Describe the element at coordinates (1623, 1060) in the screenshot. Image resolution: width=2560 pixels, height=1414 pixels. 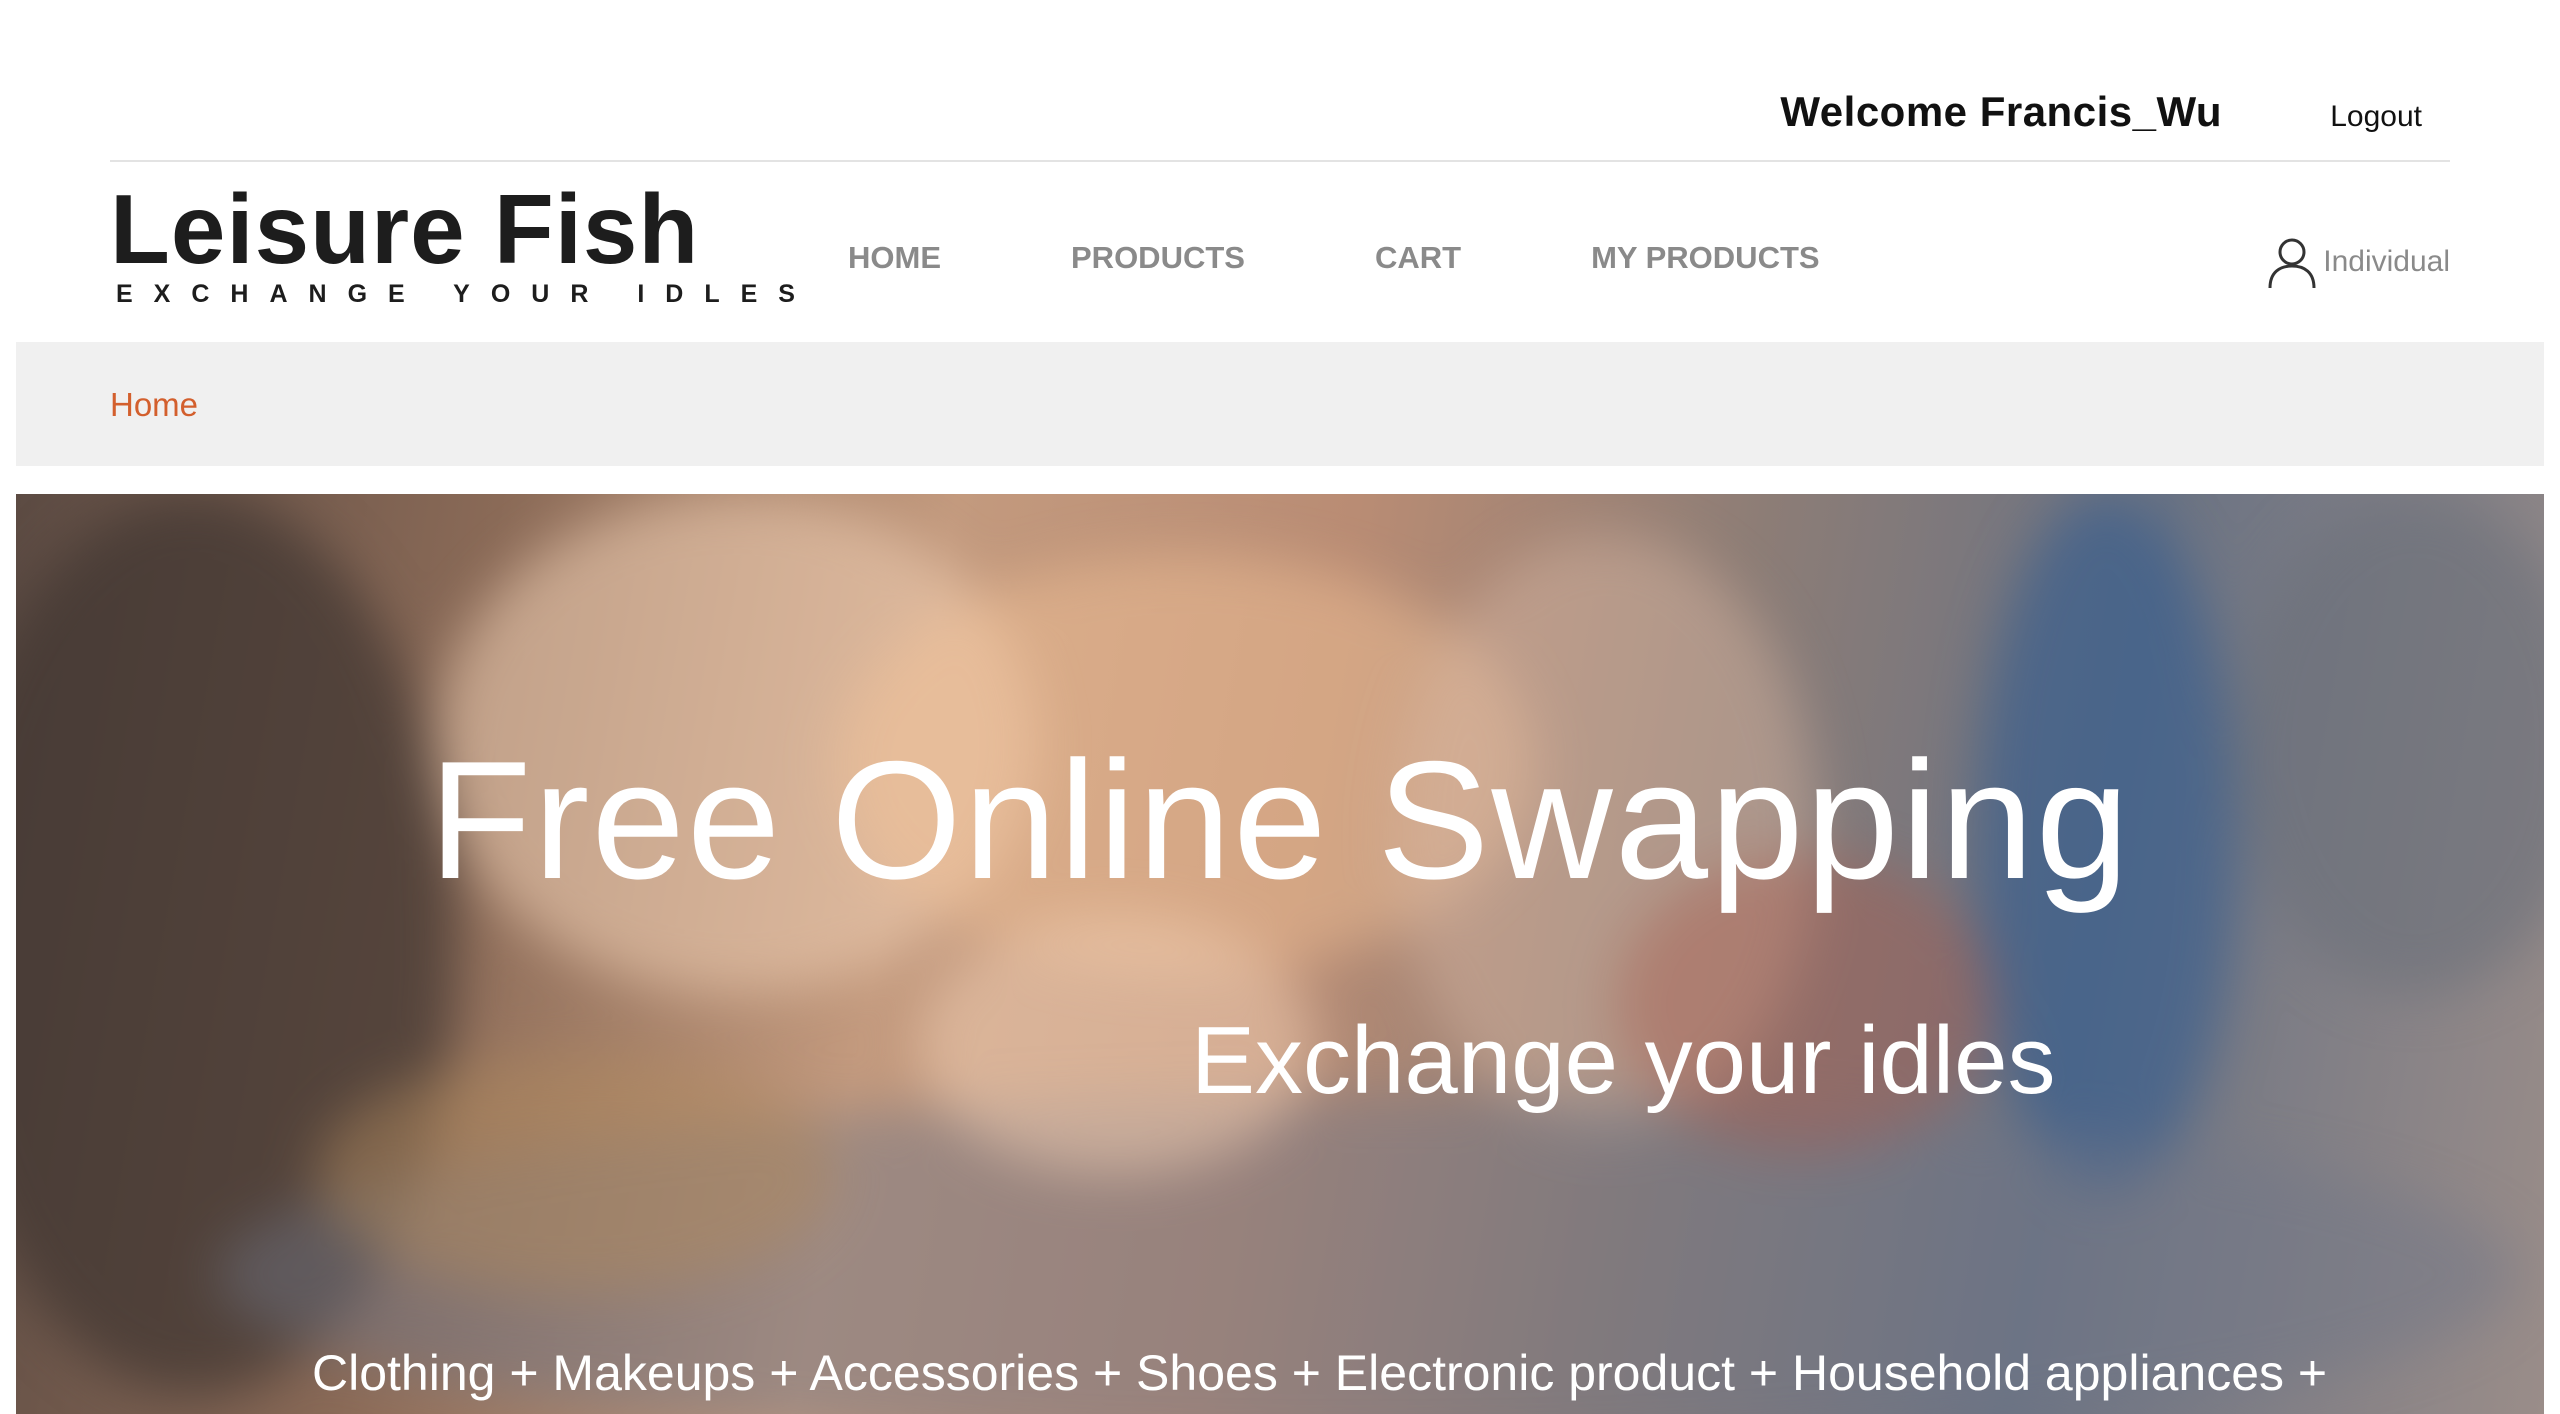
I see `hero-subtitle: Exchange your idles` at that location.